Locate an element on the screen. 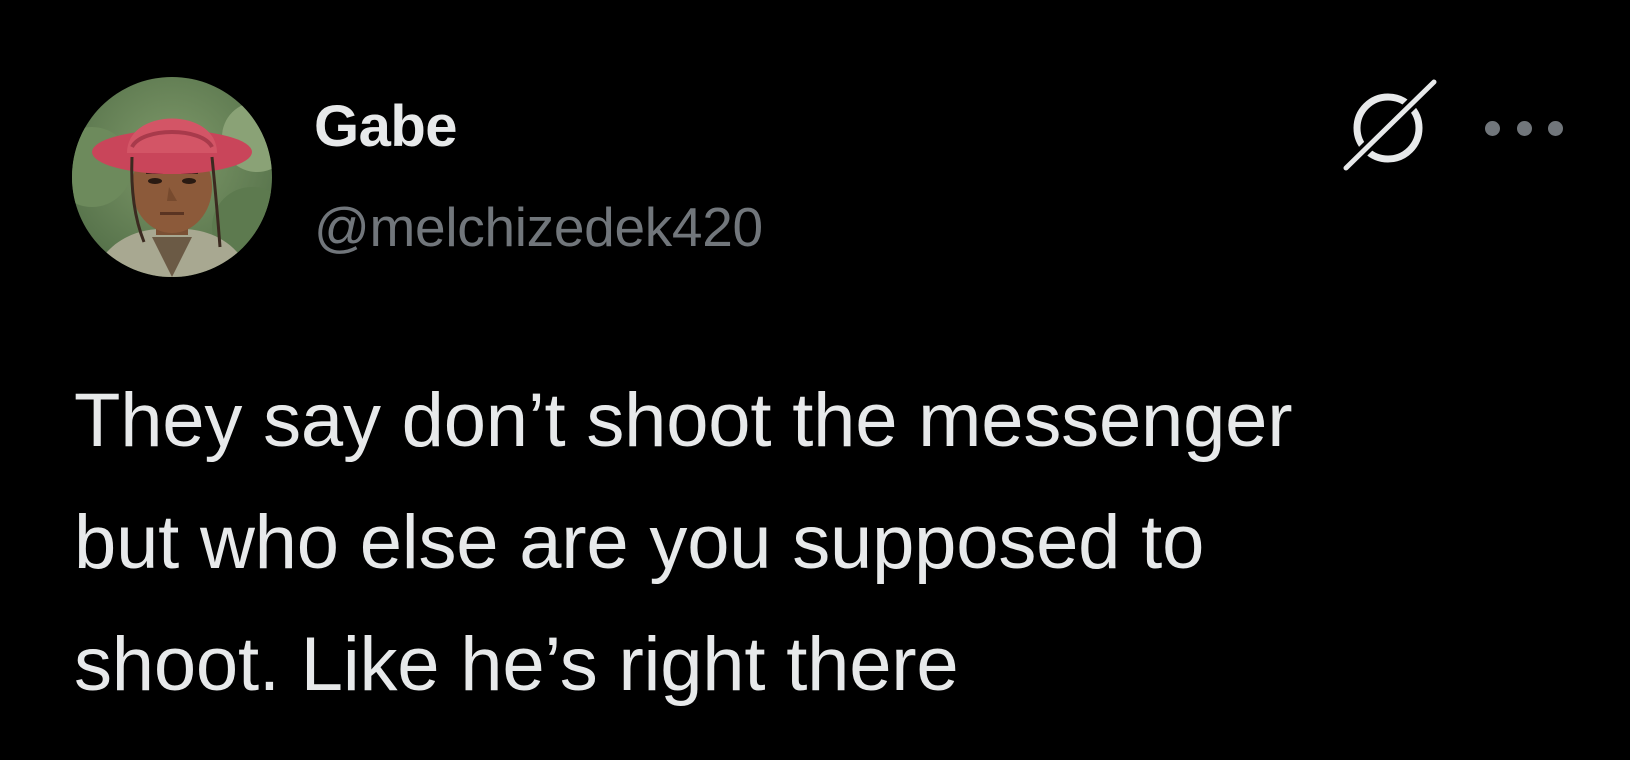 Image resolution: width=1630 pixels, height=760 pixels. avatar-photo is located at coordinates (172, 177).